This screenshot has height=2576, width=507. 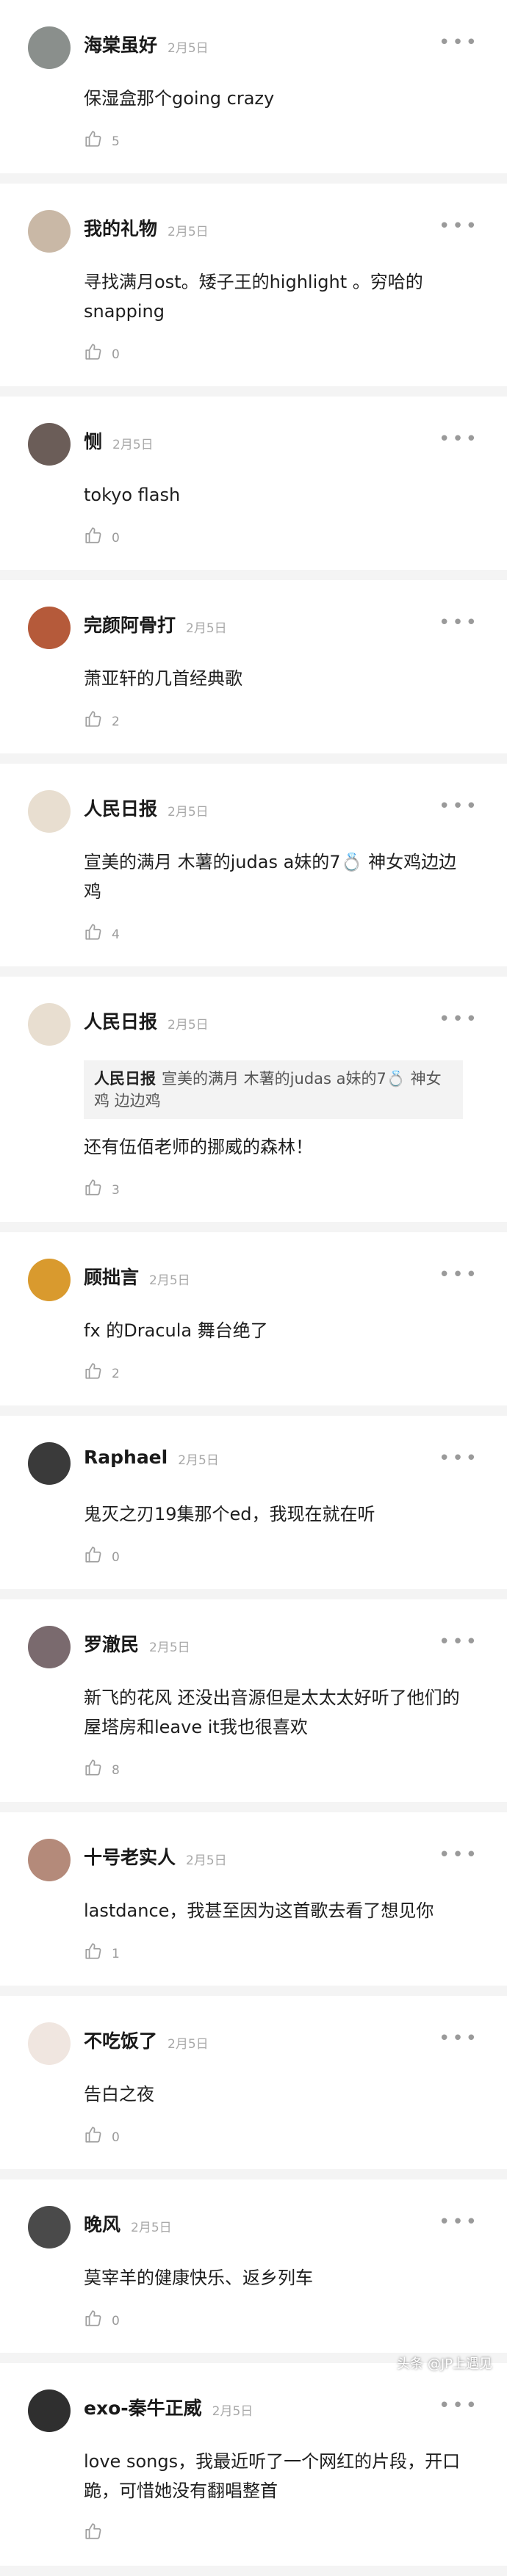 What do you see at coordinates (253, 483) in the screenshot?
I see `comment-item: 恻 2月5日 ••• tokyo flash 0` at bounding box center [253, 483].